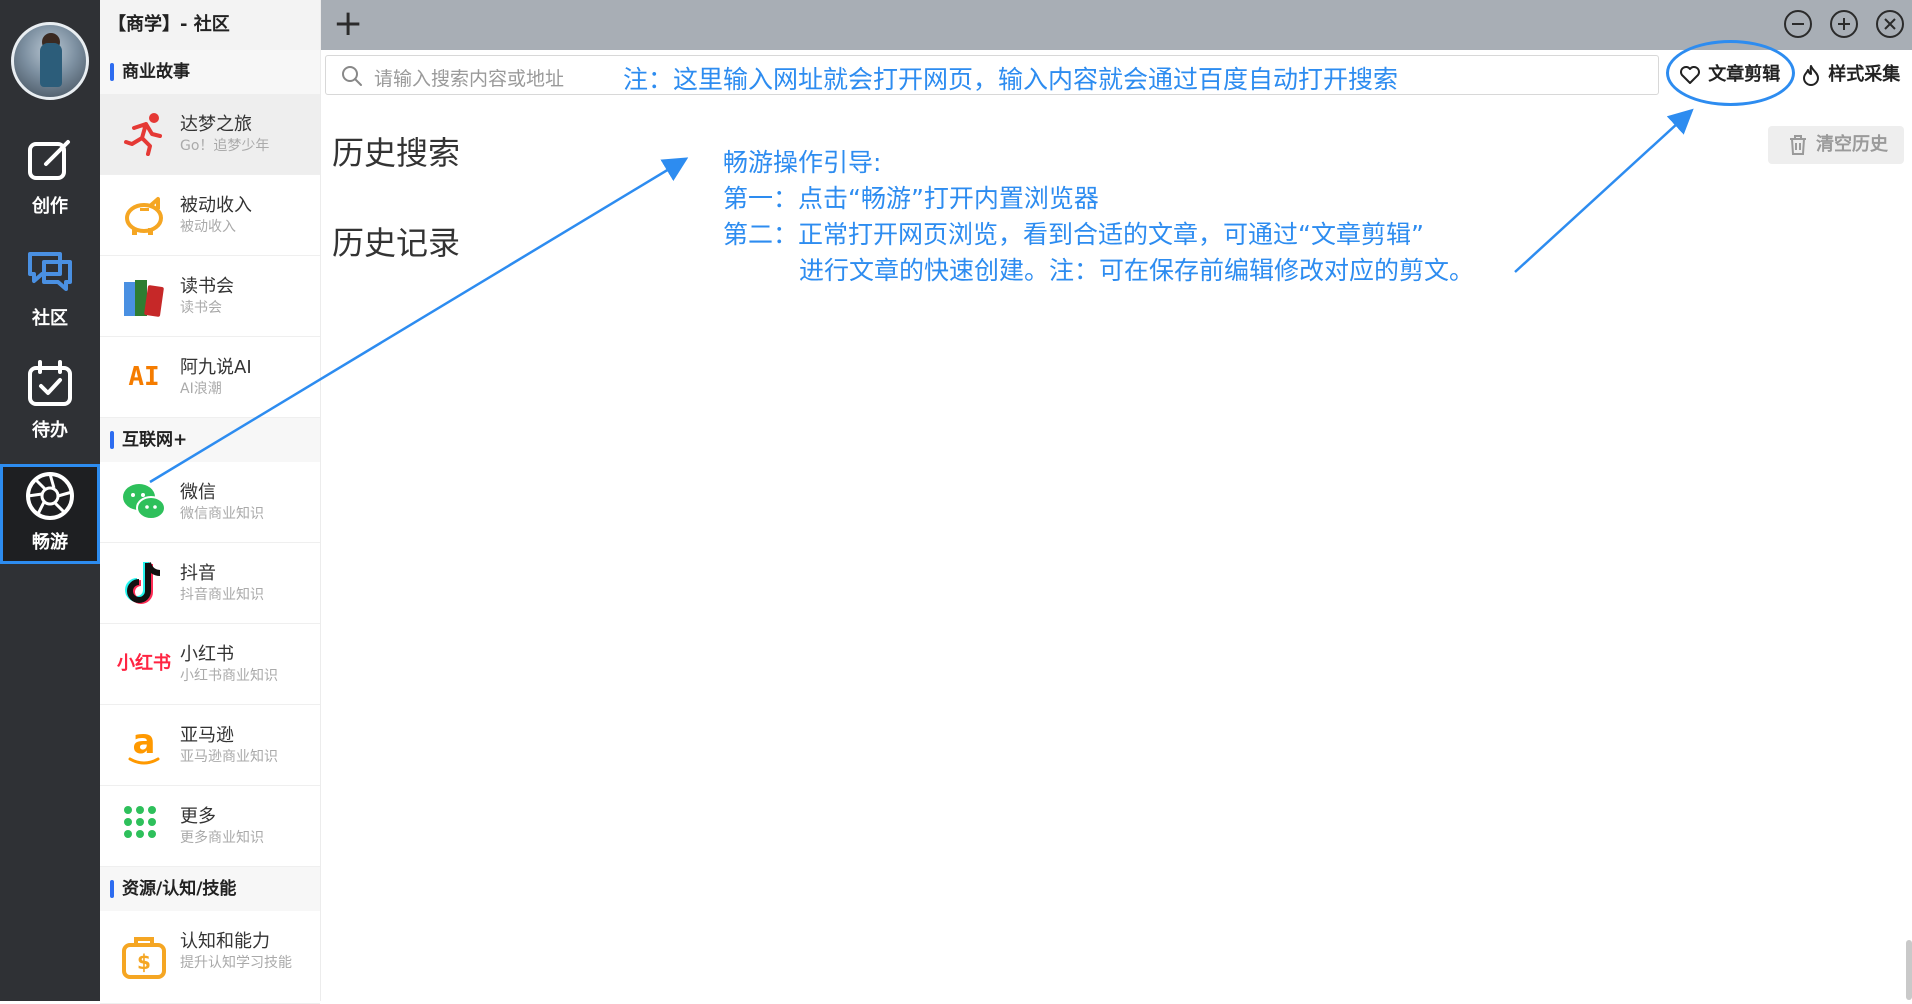  I want to click on user-avatar, so click(50, 61).